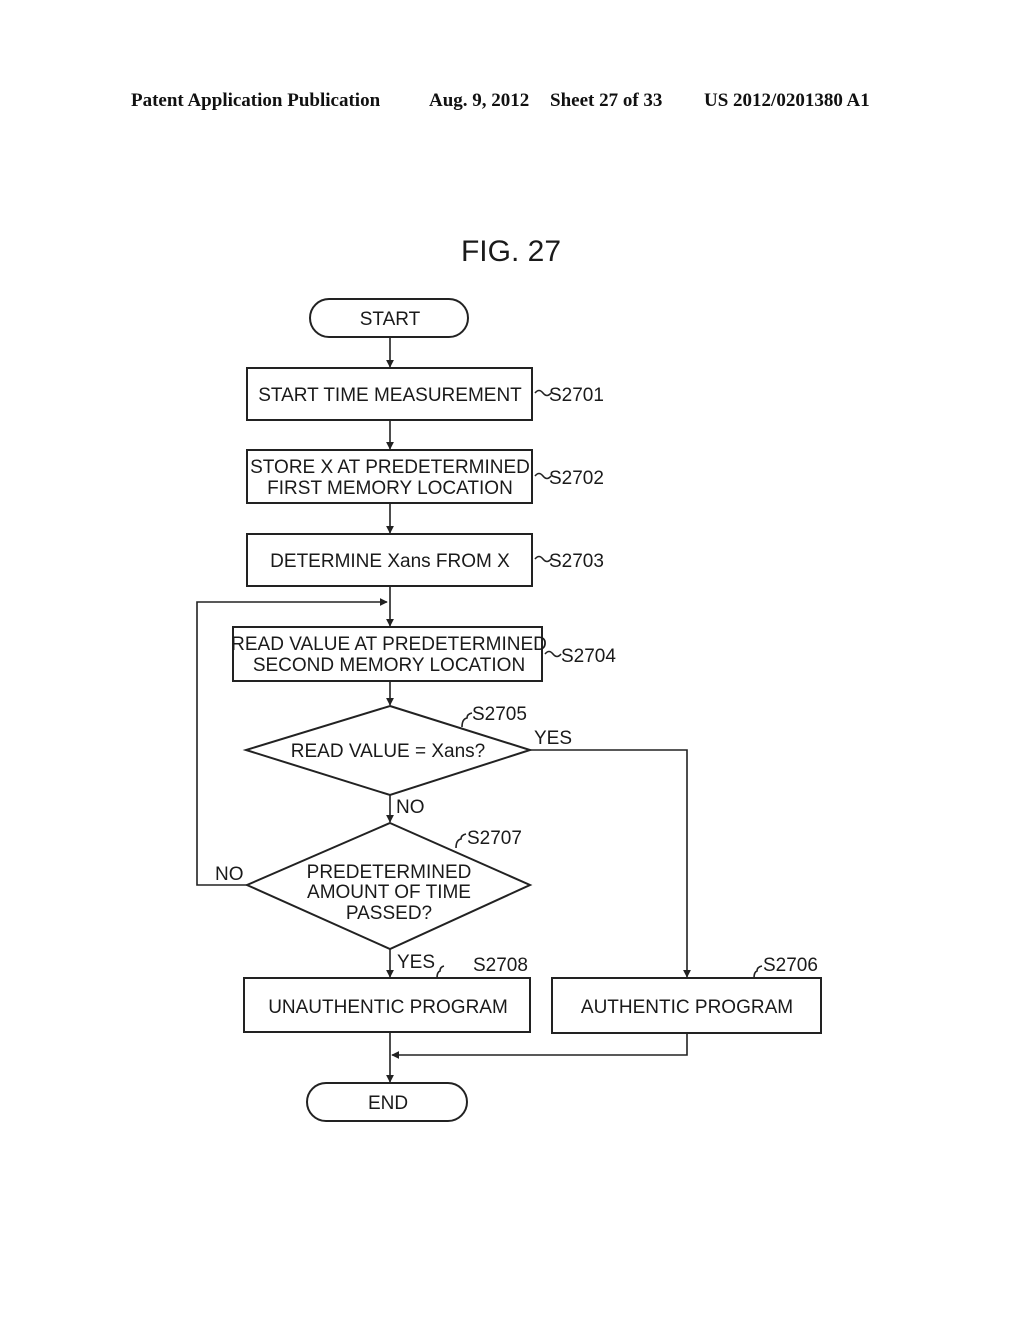  Describe the element at coordinates (499, 714) in the screenshot. I see `ref-s2705: S2705` at that location.